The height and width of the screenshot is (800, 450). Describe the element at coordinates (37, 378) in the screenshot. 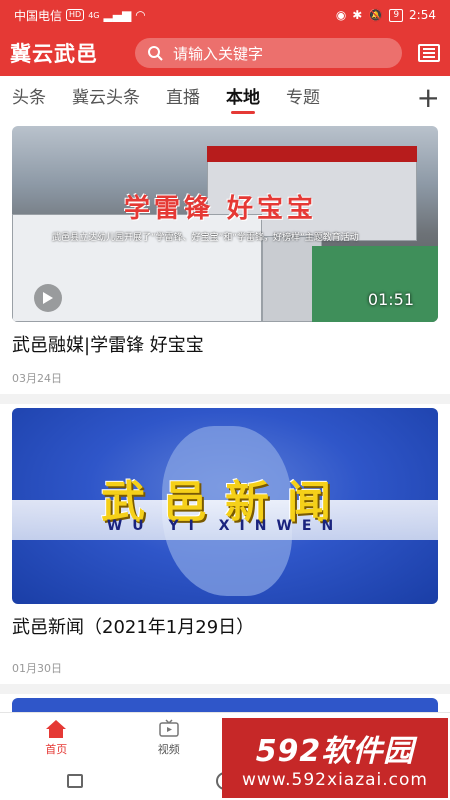

I see `news-date: 03月24日` at that location.